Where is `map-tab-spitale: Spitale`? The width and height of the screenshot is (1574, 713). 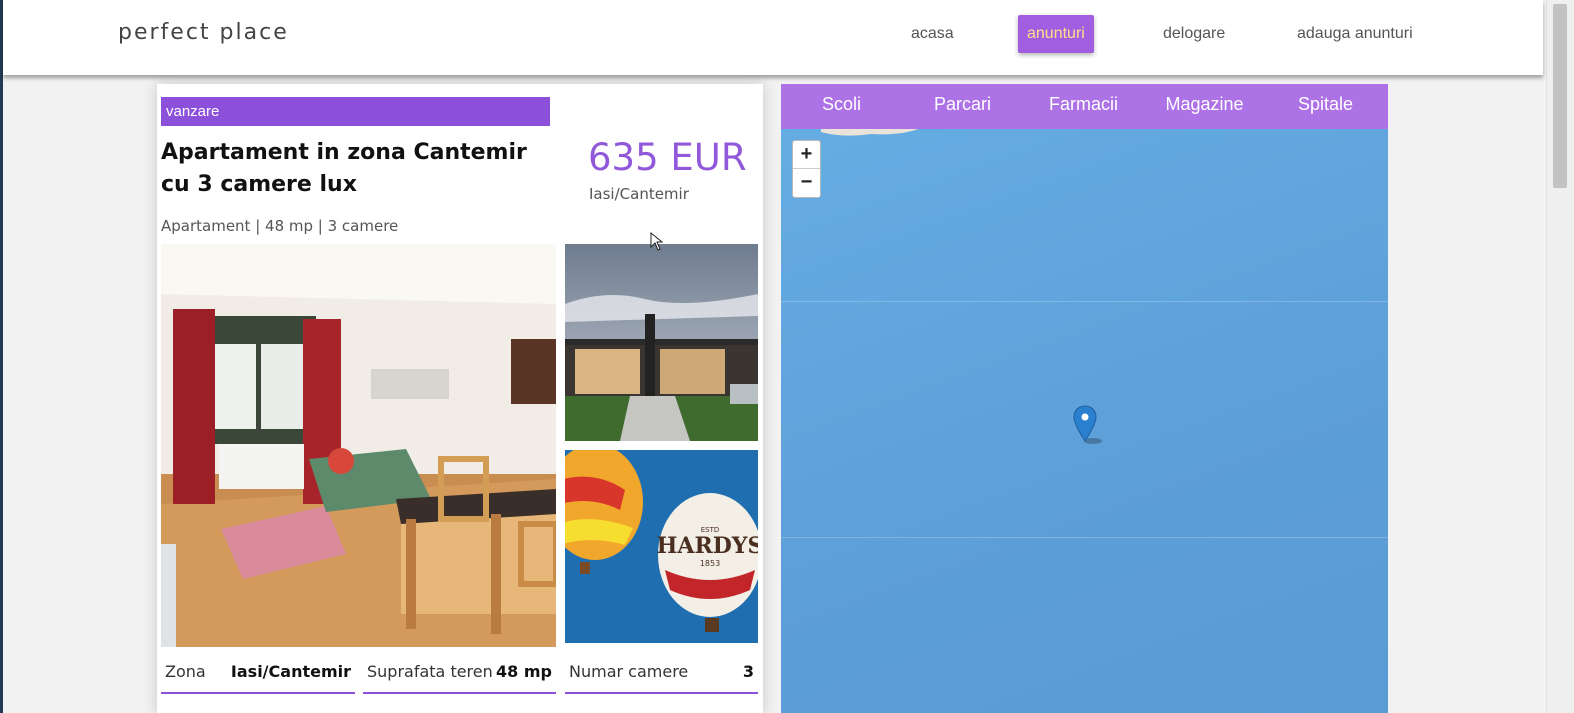
map-tab-spitale: Spitale is located at coordinates (1325, 104).